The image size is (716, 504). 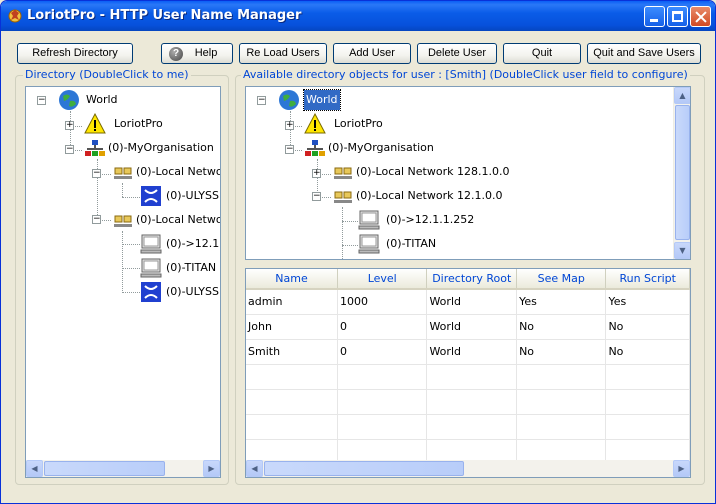 What do you see at coordinates (197, 53) in the screenshot?
I see `help-button: ? Help` at bounding box center [197, 53].